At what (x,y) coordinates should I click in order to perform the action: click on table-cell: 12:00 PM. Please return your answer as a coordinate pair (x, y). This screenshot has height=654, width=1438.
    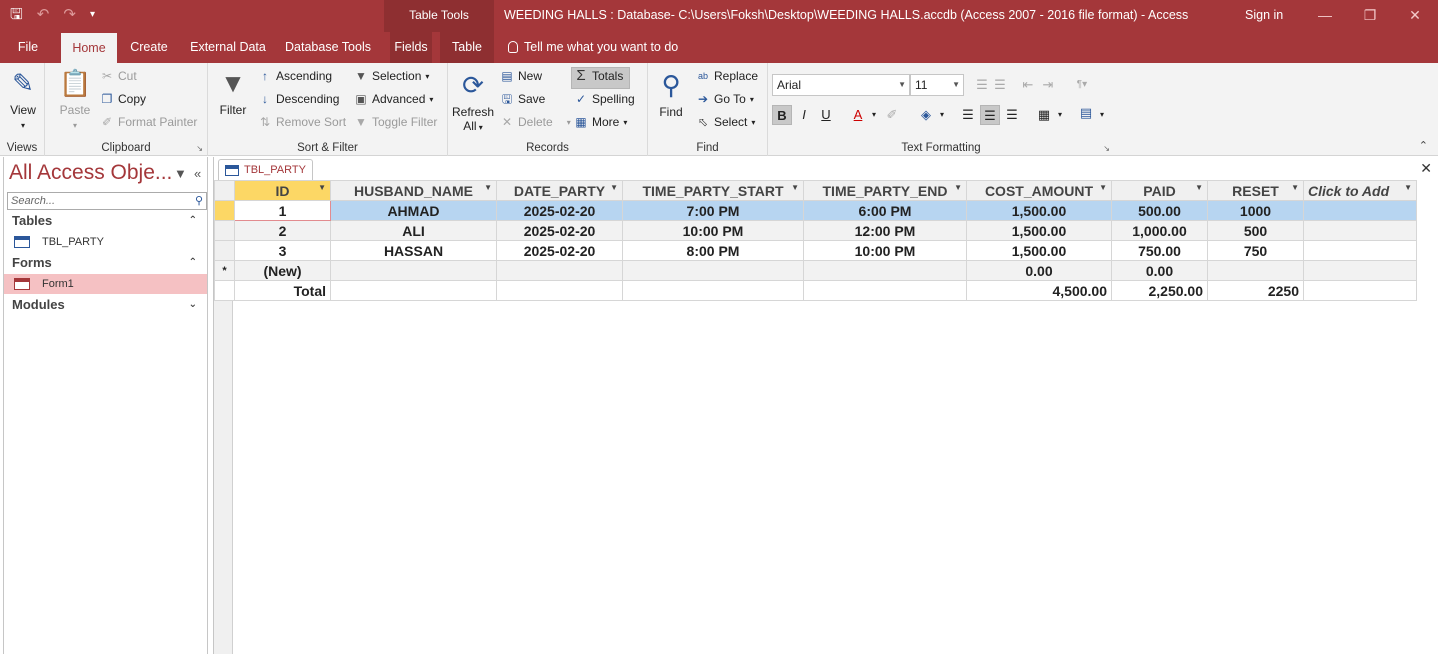
    Looking at the image, I should click on (885, 230).